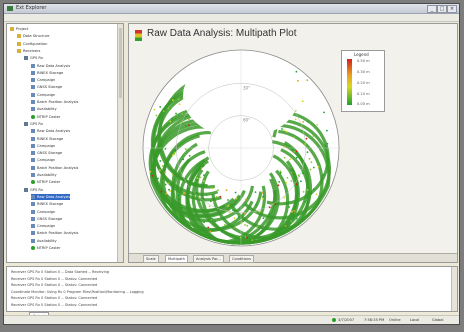 This screenshot has height=332, width=464. Describe the element at coordinates (242, 259) in the screenshot. I see `tab-conditions: Conditions` at that location.